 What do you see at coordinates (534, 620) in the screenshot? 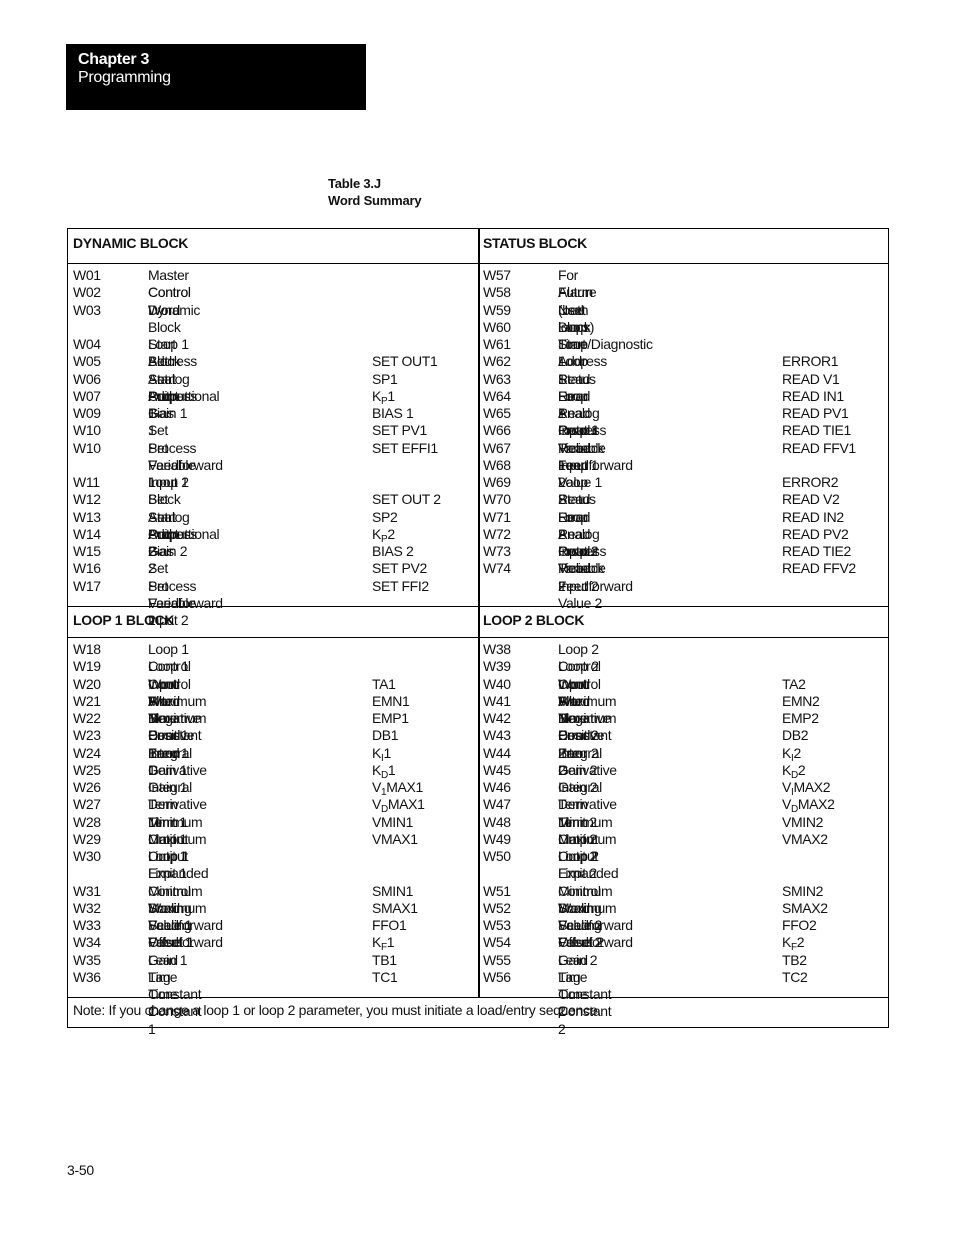
I see `section-heading: LOOP 2 BLOCK` at bounding box center [534, 620].